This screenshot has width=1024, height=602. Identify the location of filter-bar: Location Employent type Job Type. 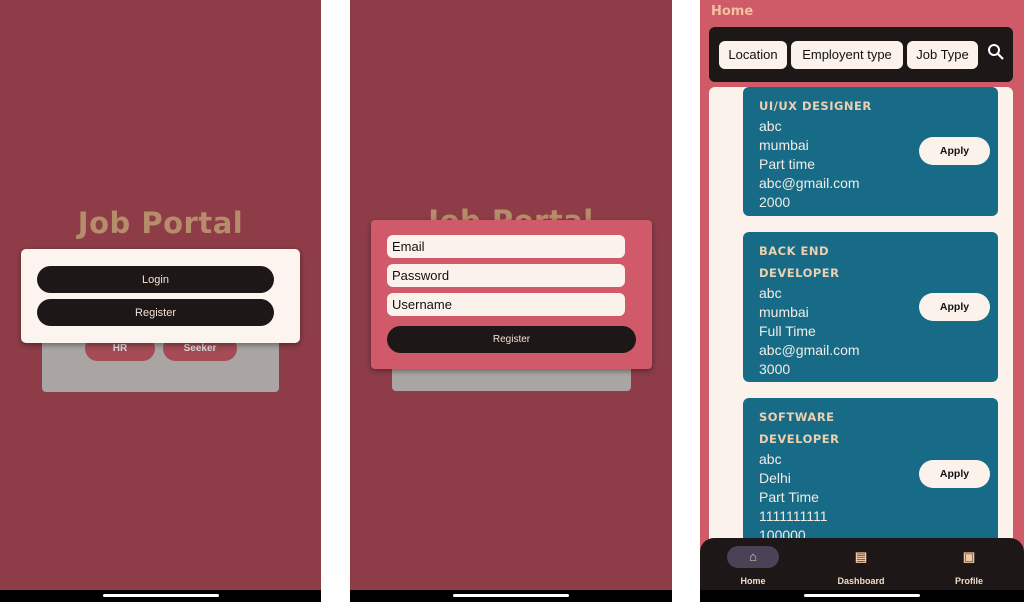
(861, 54).